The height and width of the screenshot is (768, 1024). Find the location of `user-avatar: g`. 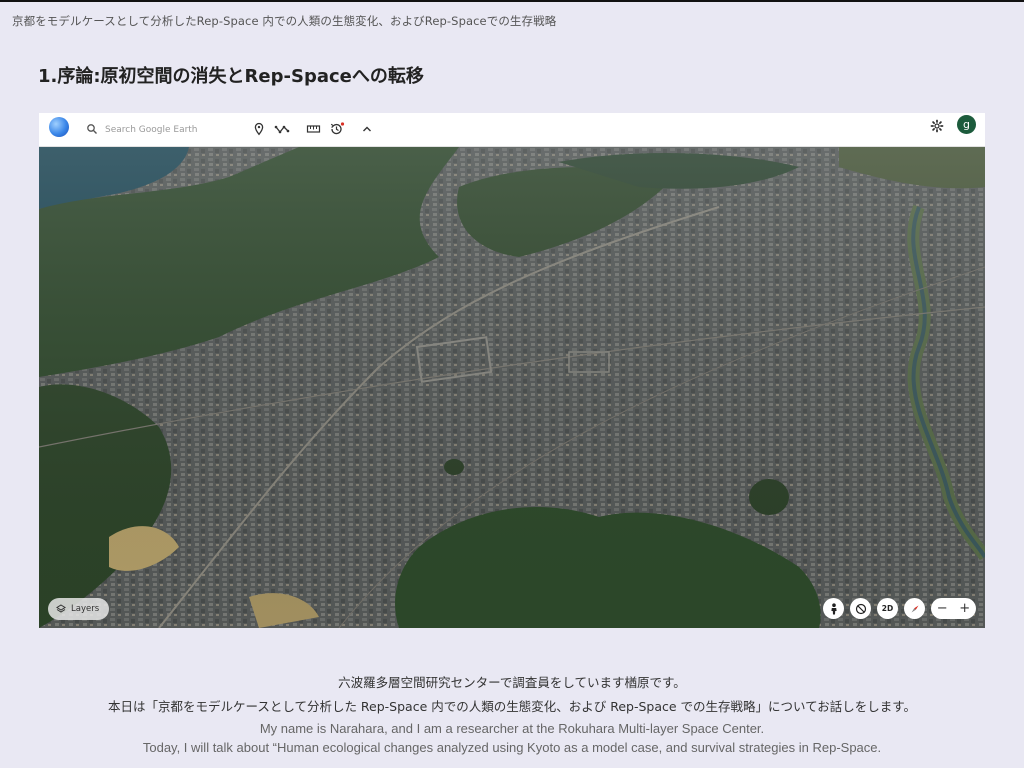

user-avatar: g is located at coordinates (966, 124).